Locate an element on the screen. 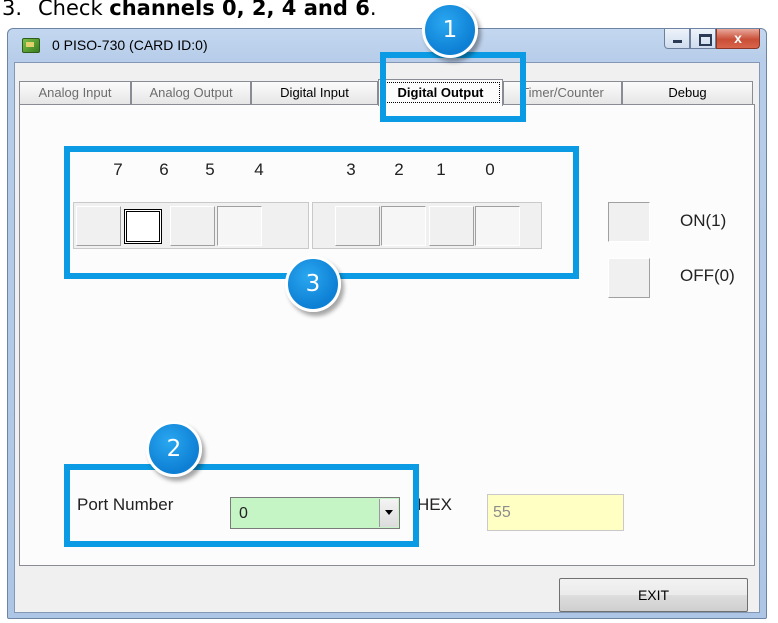 The image size is (778, 623). callout-box-tab is located at coordinates (453, 87).